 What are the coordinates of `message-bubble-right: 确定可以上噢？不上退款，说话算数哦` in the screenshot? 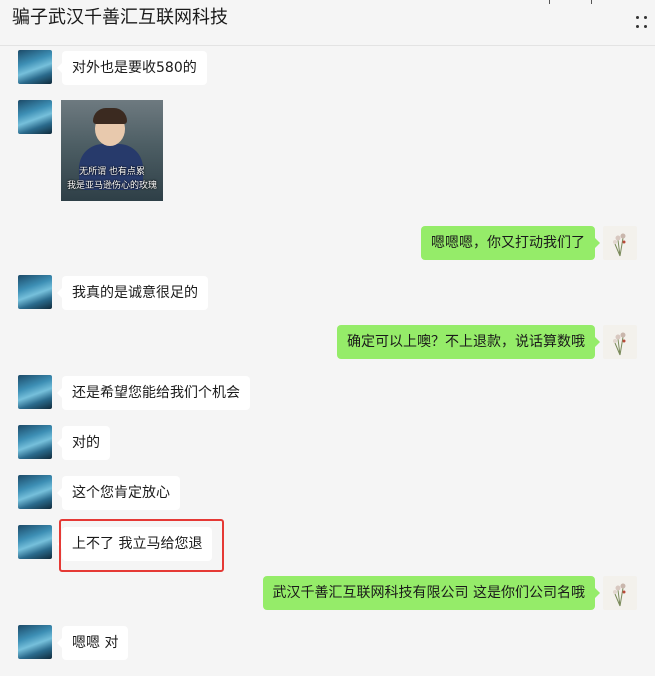 It's located at (468, 342).